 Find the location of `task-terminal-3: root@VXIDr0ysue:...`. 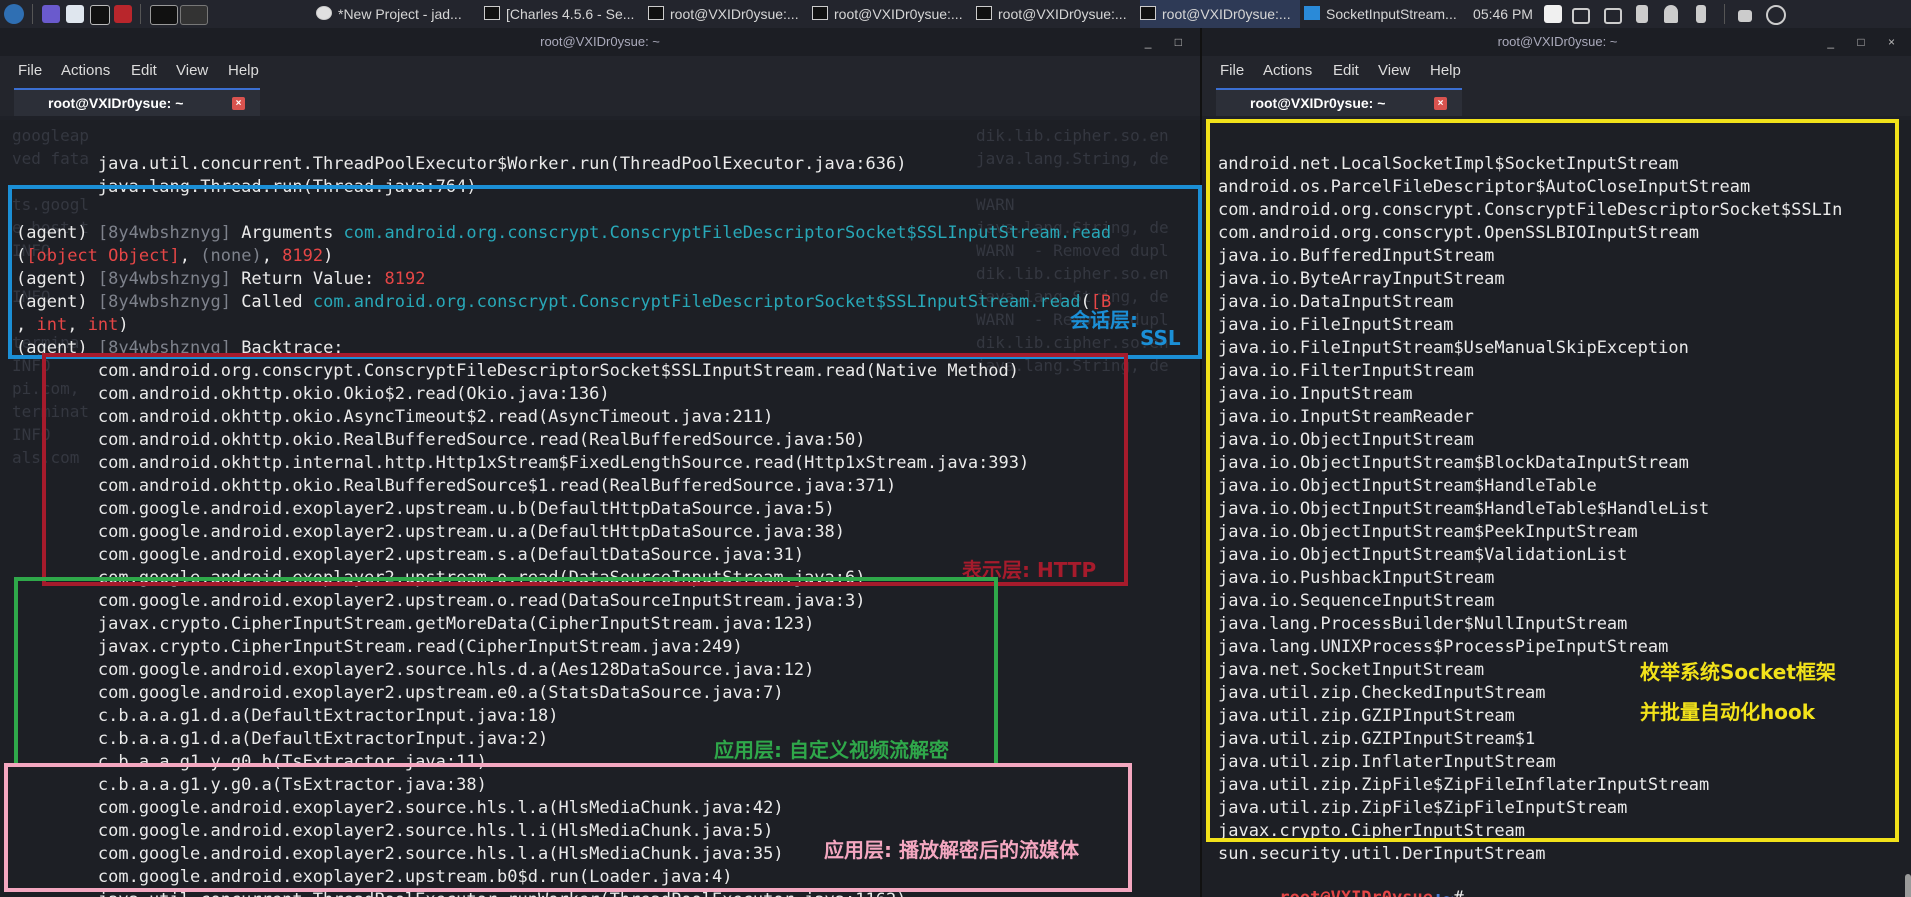

task-terminal-3: root@VXIDr0ysue:... is located at coordinates (1056, 14).